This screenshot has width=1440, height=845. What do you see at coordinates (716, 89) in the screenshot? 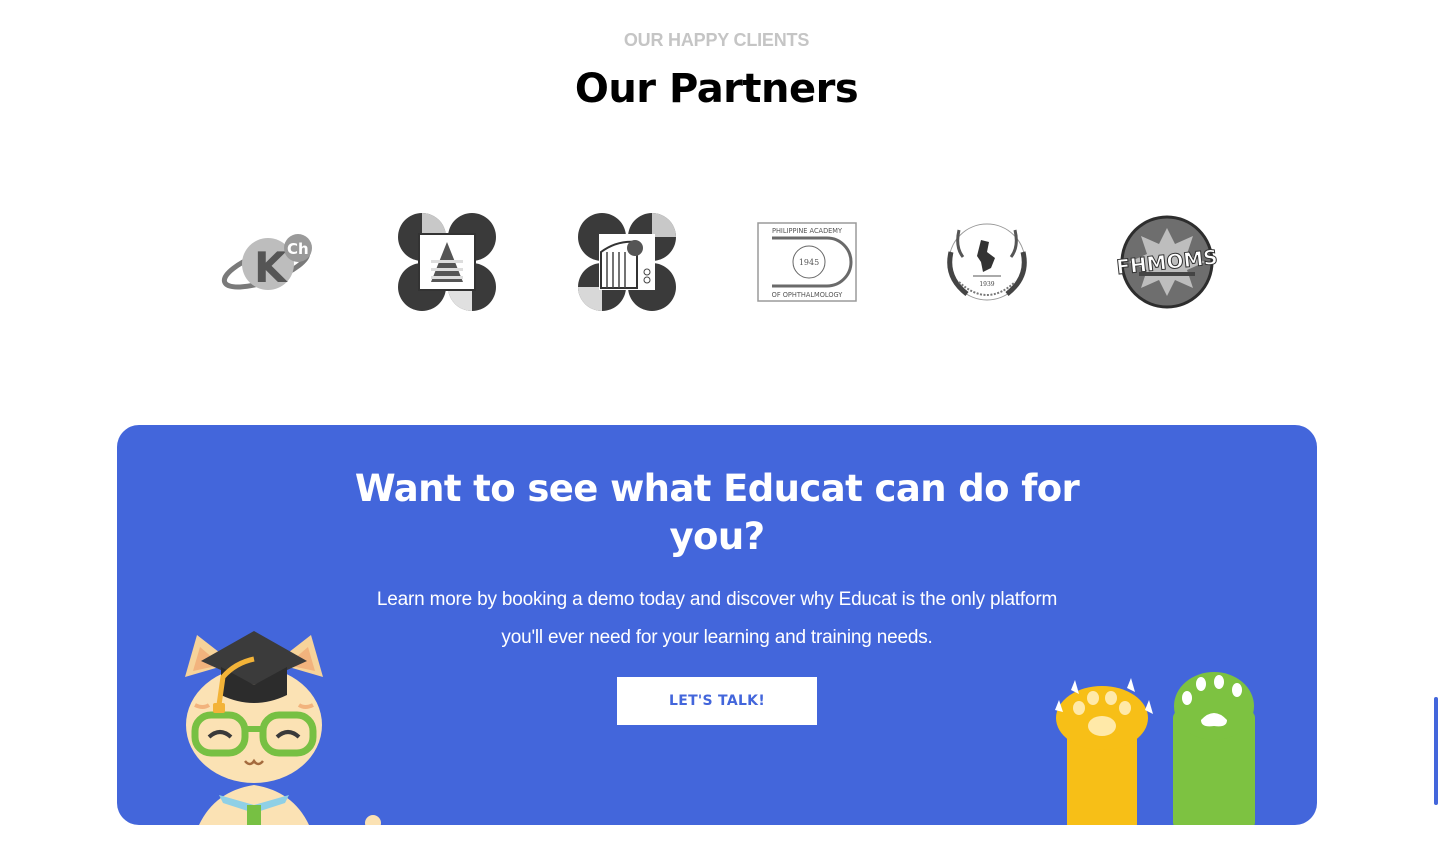
I see `section-title: Our Partners` at bounding box center [716, 89].